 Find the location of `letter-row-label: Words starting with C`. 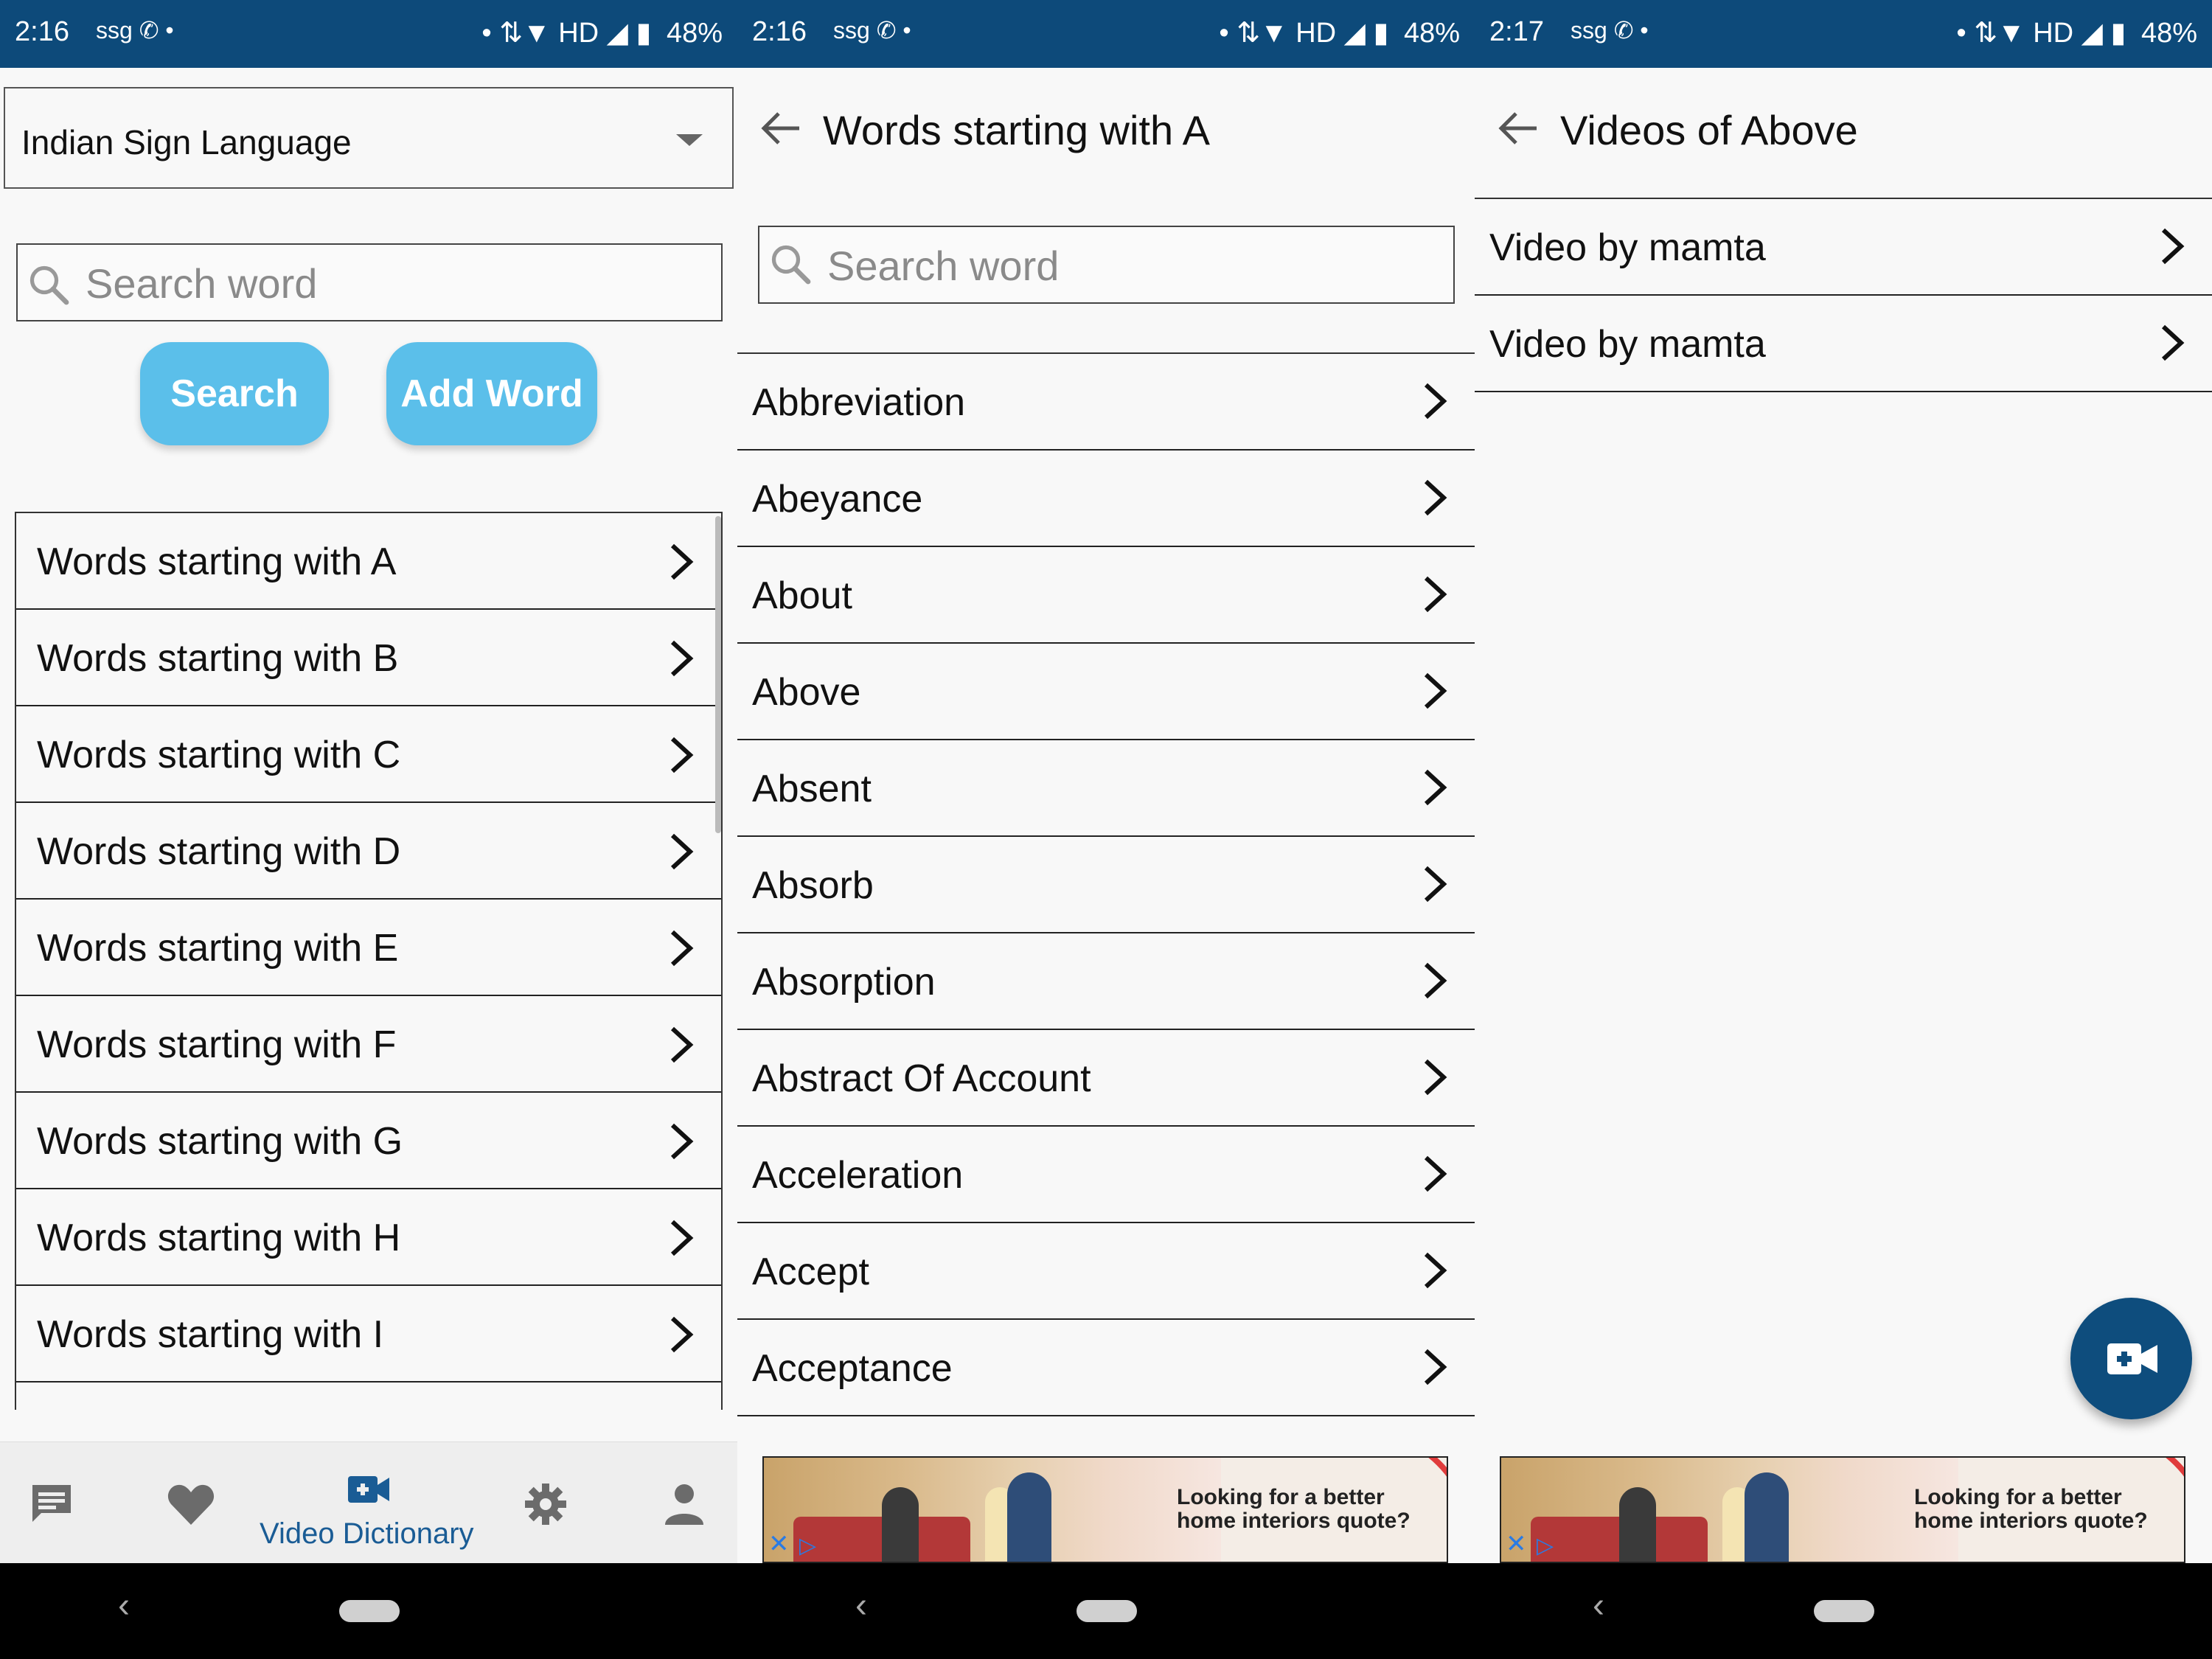

letter-row-label: Words starting with C is located at coordinates (219, 755).